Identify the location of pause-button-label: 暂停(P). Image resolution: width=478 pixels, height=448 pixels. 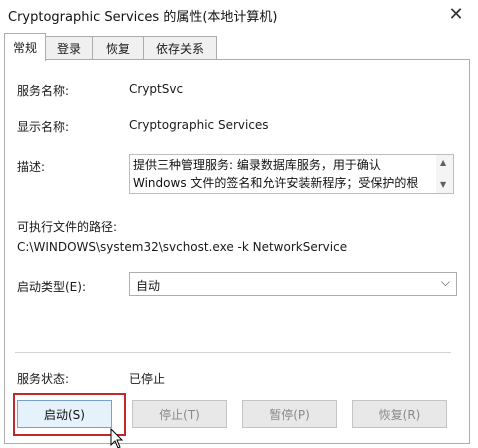
(289, 414).